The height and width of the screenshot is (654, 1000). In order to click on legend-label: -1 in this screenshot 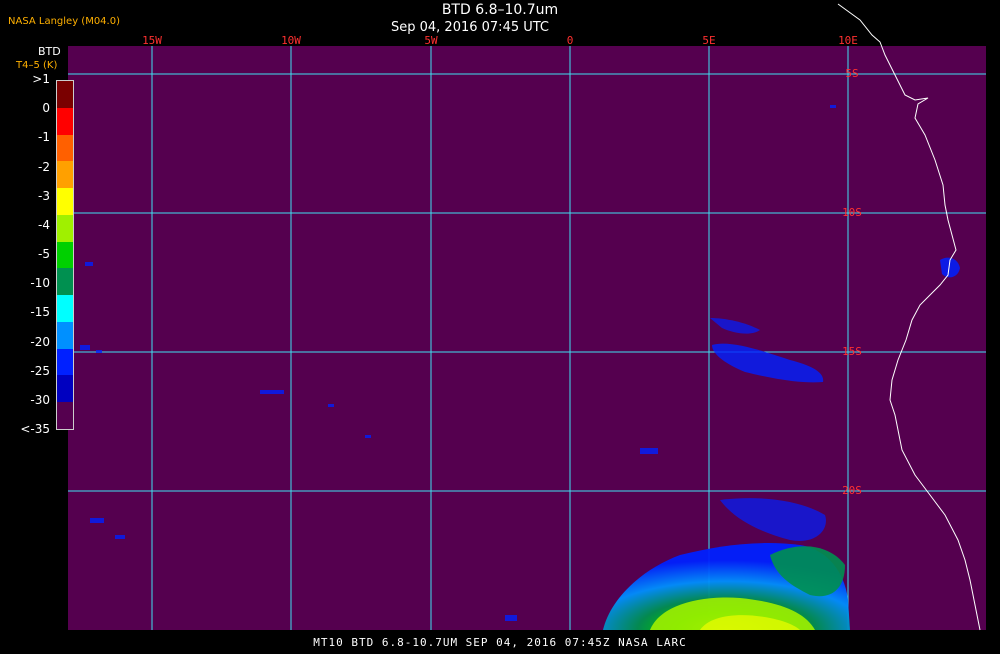, I will do `click(44, 137)`.